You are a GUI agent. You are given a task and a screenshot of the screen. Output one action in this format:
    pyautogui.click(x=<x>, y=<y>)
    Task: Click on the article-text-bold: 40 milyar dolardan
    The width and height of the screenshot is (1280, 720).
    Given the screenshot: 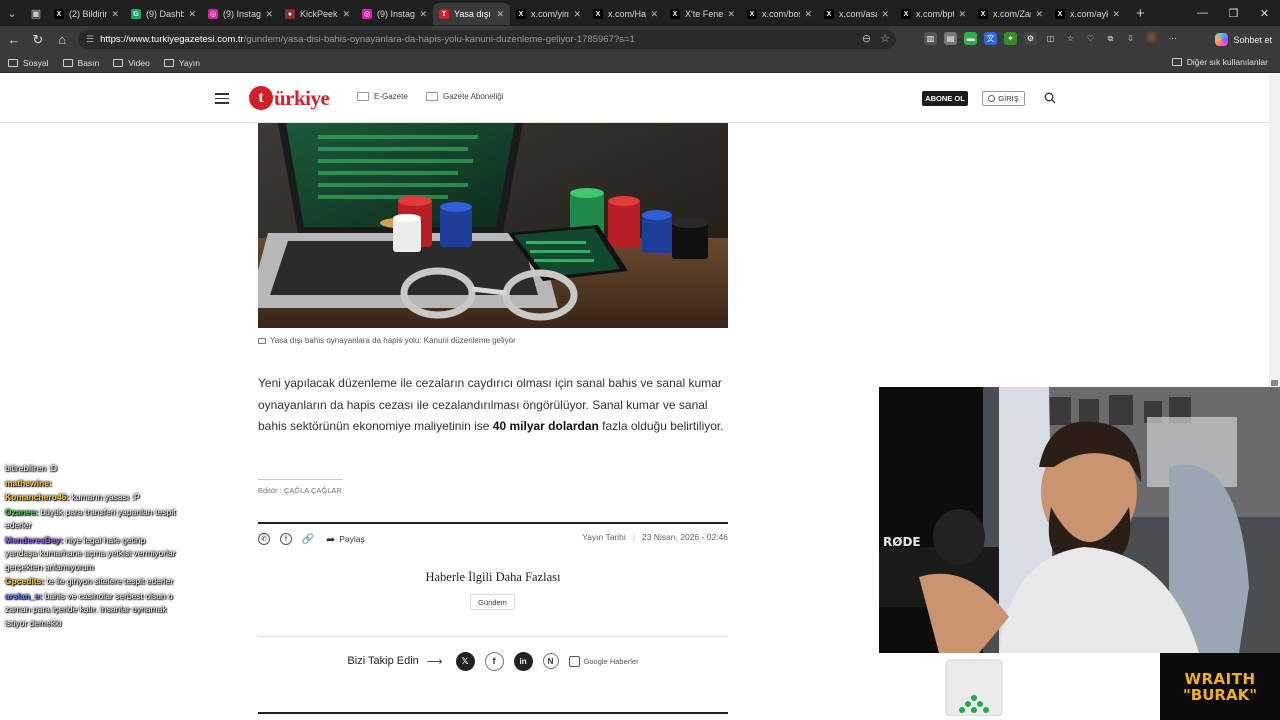 What is the action you would take?
    pyautogui.click(x=545, y=426)
    